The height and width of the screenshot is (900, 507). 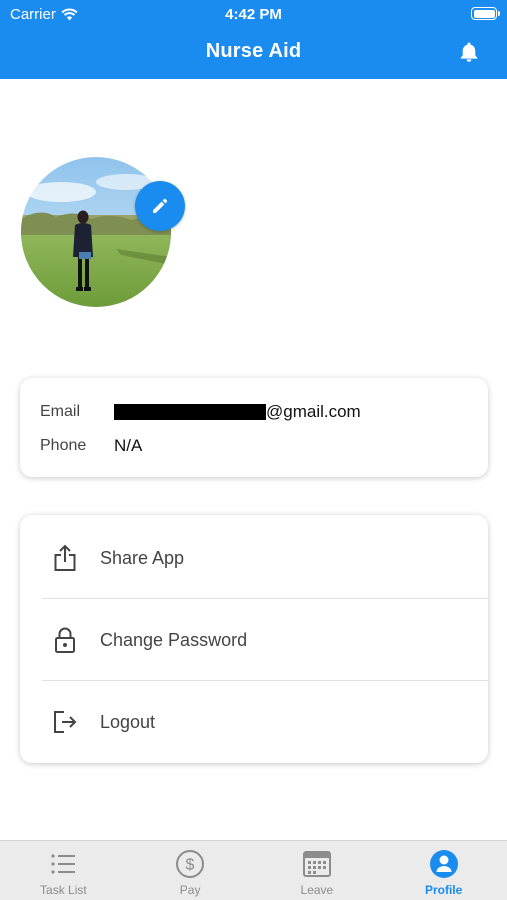 I want to click on edit-avatar-button, so click(x=160, y=206).